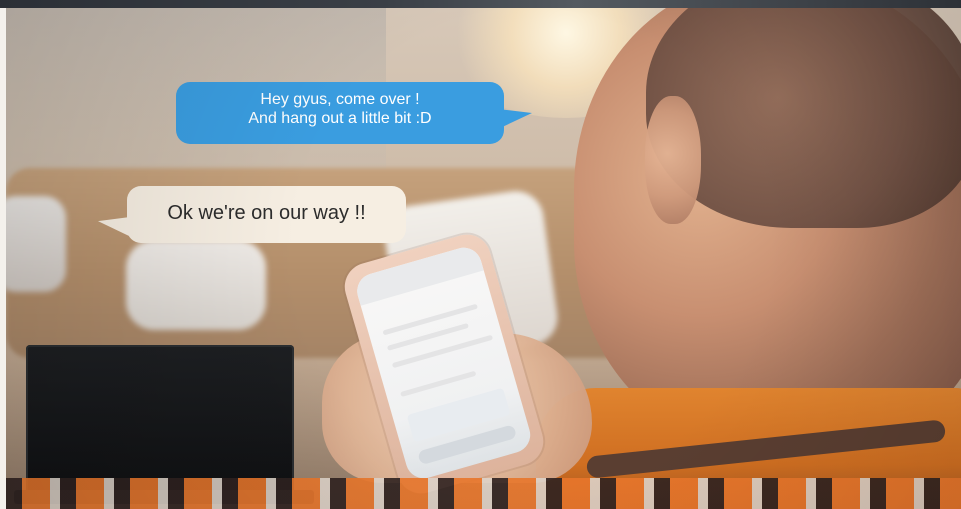 The width and height of the screenshot is (961, 509). I want to click on pillow-center, so click(196, 285).